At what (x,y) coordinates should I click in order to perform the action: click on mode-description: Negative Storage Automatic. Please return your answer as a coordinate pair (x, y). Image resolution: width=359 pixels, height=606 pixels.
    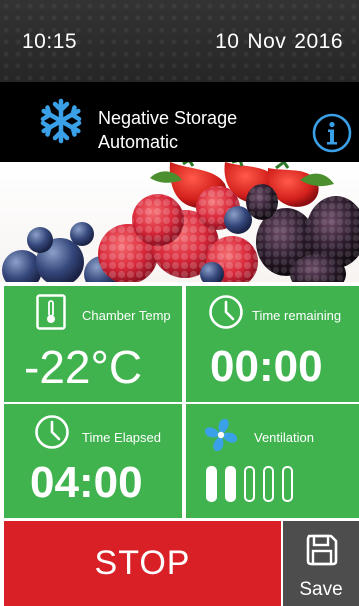
    Looking at the image, I should click on (167, 130).